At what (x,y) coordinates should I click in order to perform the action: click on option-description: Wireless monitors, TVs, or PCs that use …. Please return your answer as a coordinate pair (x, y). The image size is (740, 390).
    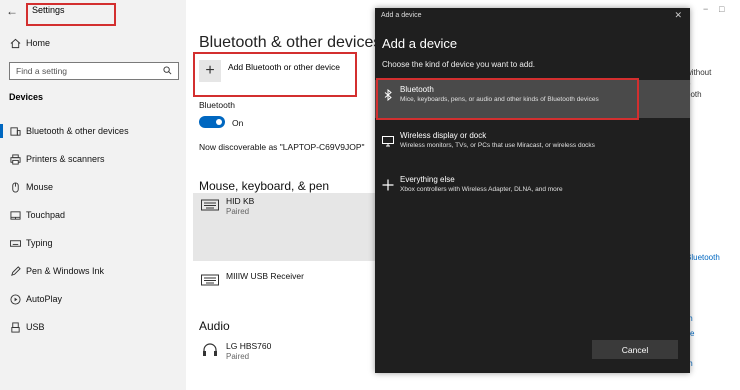
    Looking at the image, I should click on (497, 145).